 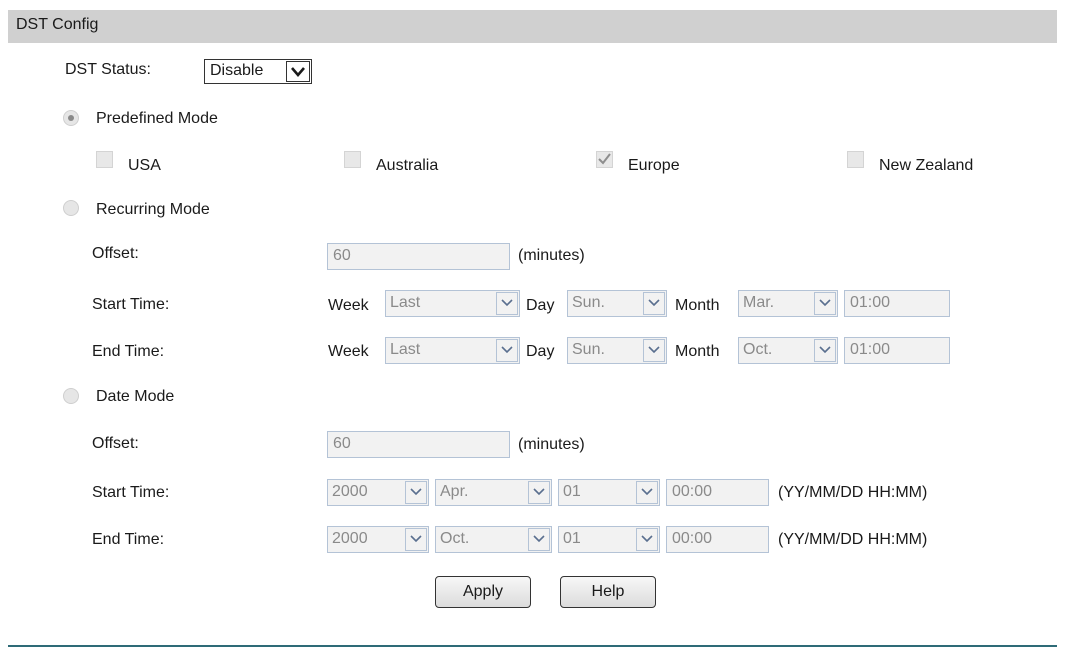 What do you see at coordinates (609, 539) in the screenshot?
I see `date-end-day-select: 01` at bounding box center [609, 539].